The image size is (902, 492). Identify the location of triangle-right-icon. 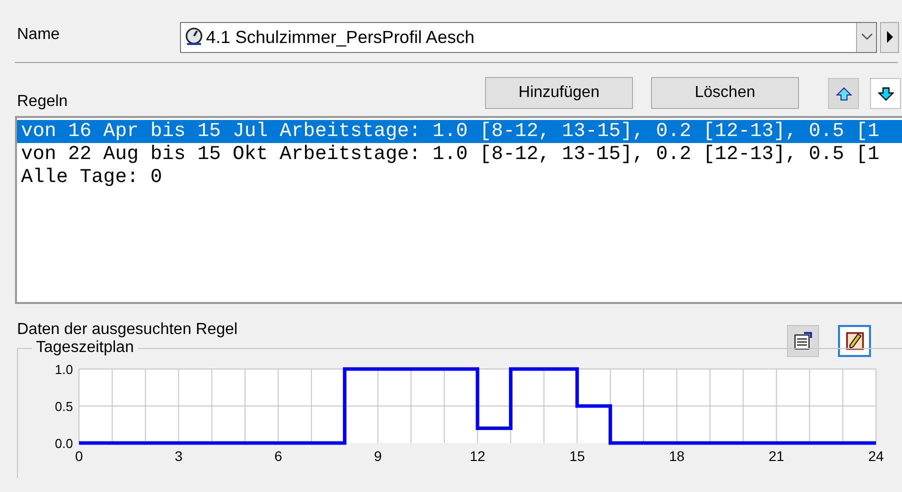
(890, 37).